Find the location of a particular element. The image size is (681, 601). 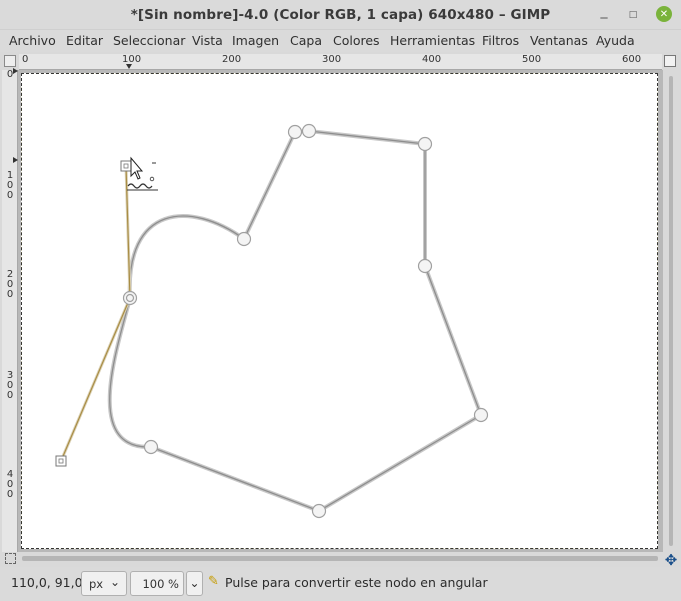

vruler-label: 400 is located at coordinates (10, 484).